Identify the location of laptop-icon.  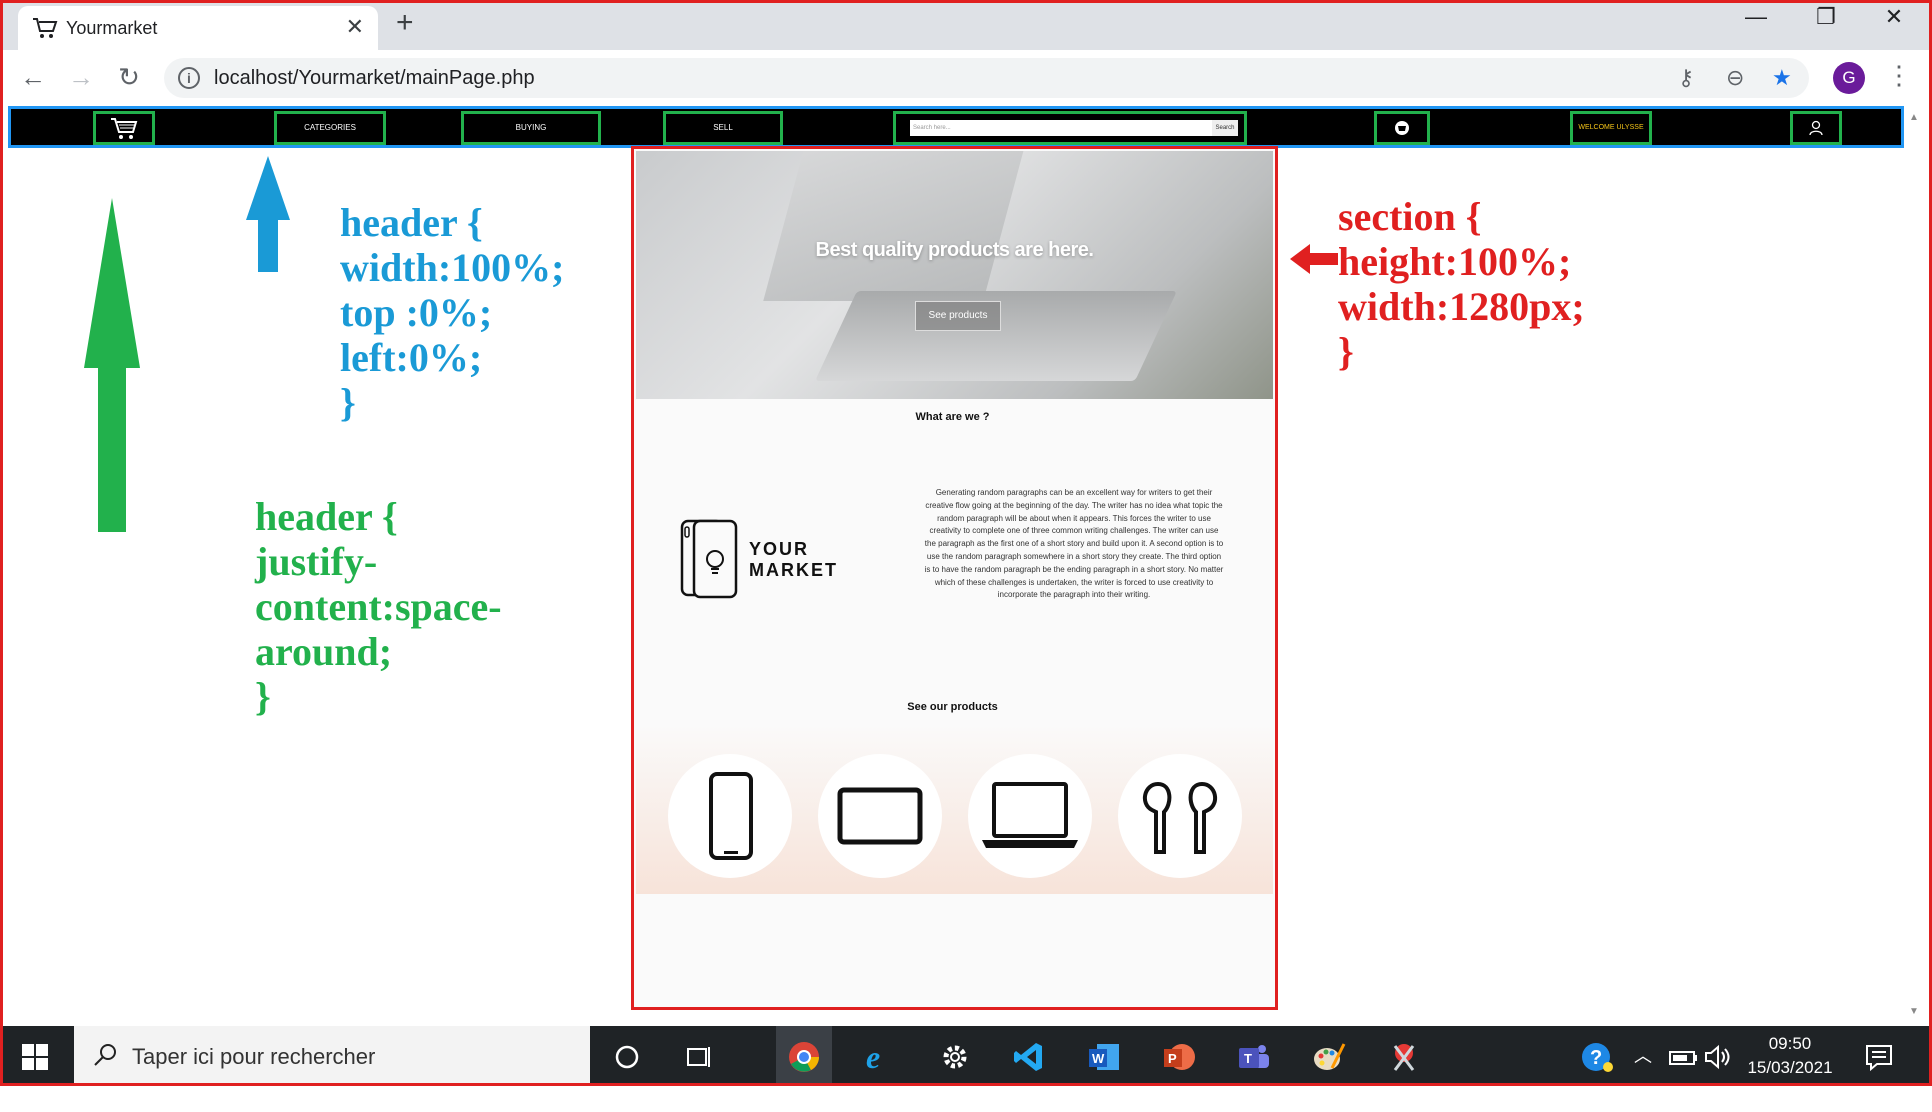
(1030, 815).